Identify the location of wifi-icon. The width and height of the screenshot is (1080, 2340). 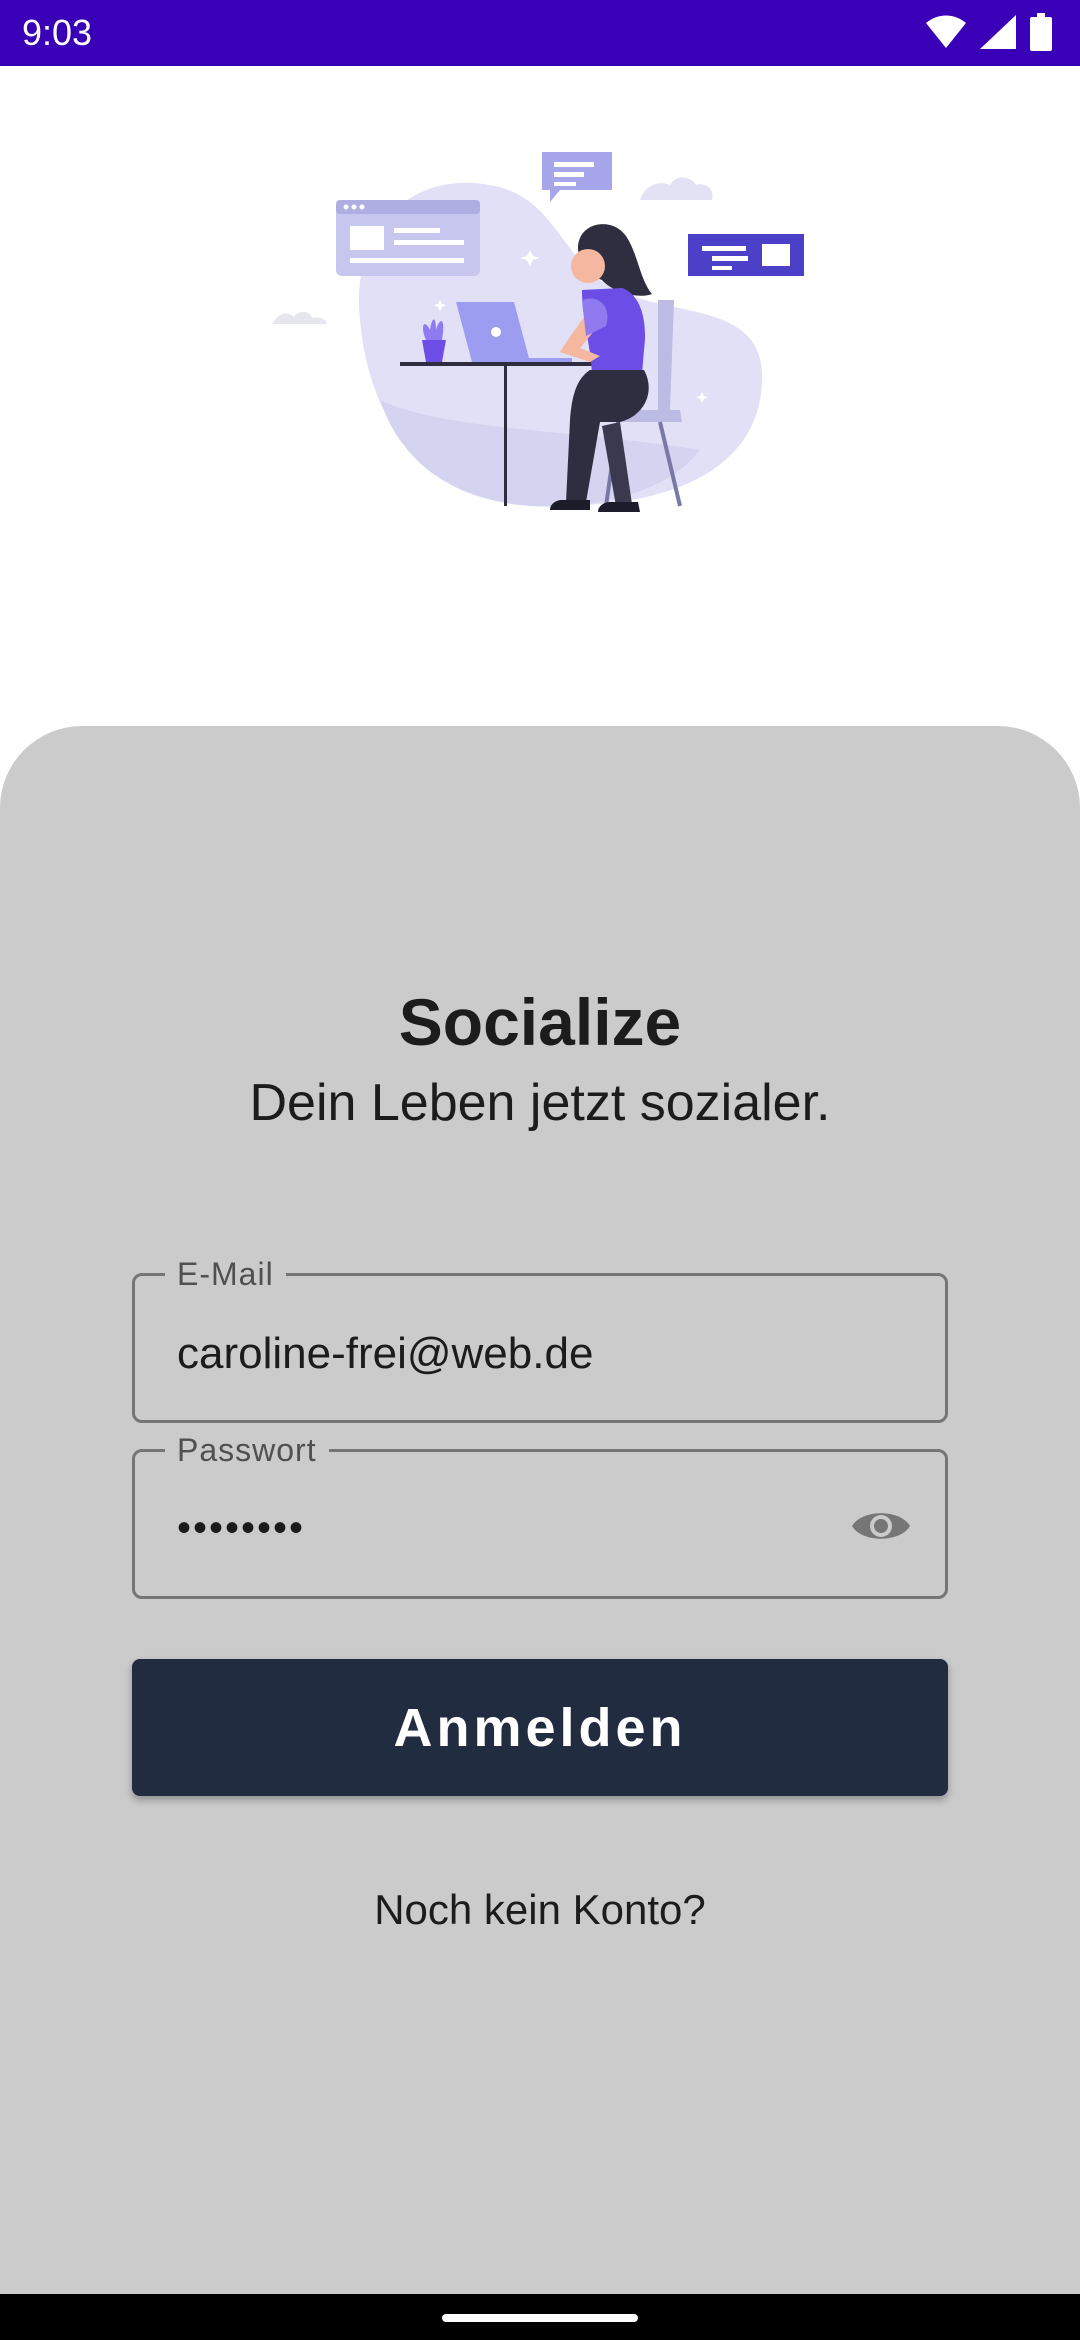
(946, 34).